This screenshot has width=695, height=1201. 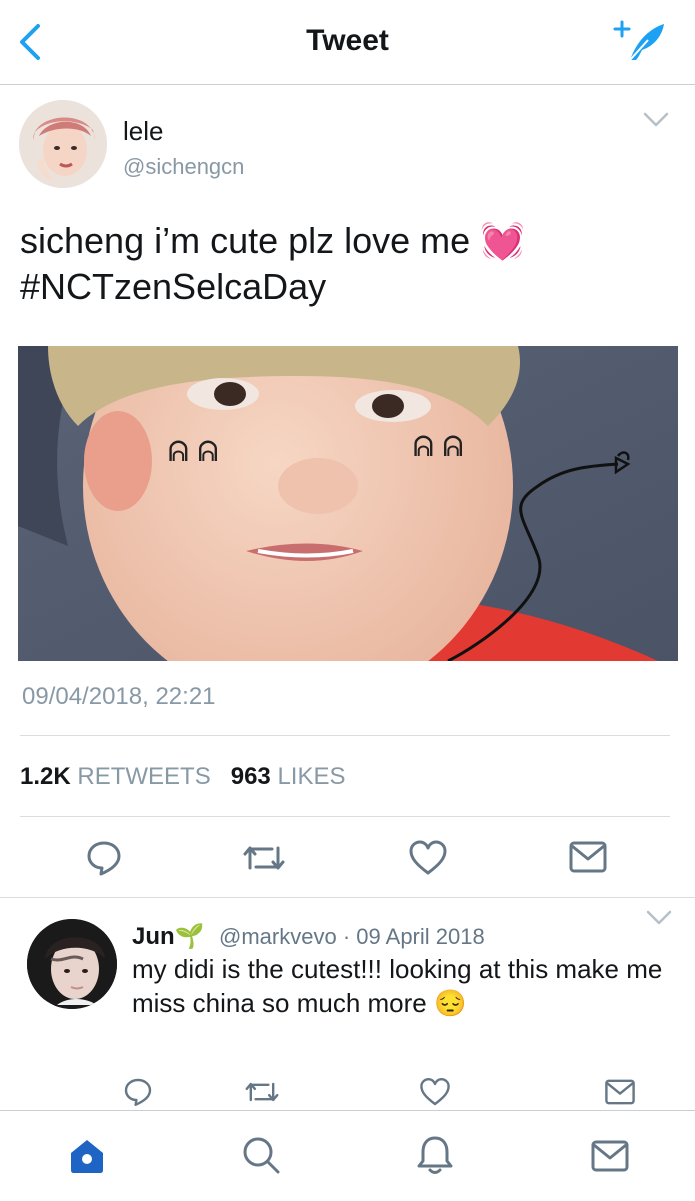 I want to click on reply-date: 09 April 2018, so click(x=420, y=936).